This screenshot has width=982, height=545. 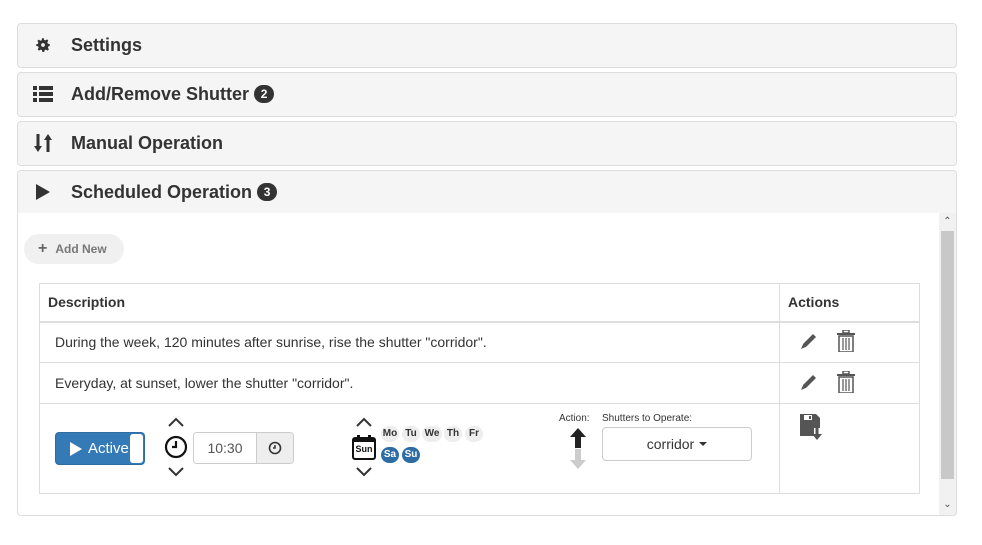 What do you see at coordinates (174, 192) in the screenshot?
I see `panel-title: Scheduled Operation 3` at bounding box center [174, 192].